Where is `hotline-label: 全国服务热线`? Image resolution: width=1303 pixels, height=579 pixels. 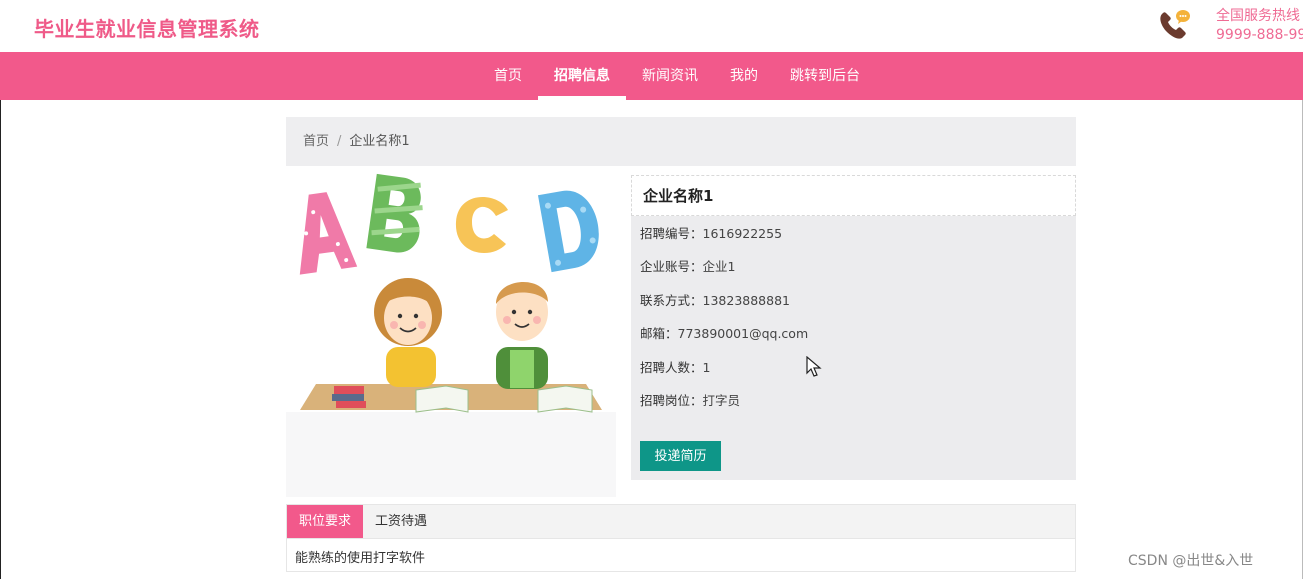
hotline-label: 全国服务热线 is located at coordinates (1258, 16).